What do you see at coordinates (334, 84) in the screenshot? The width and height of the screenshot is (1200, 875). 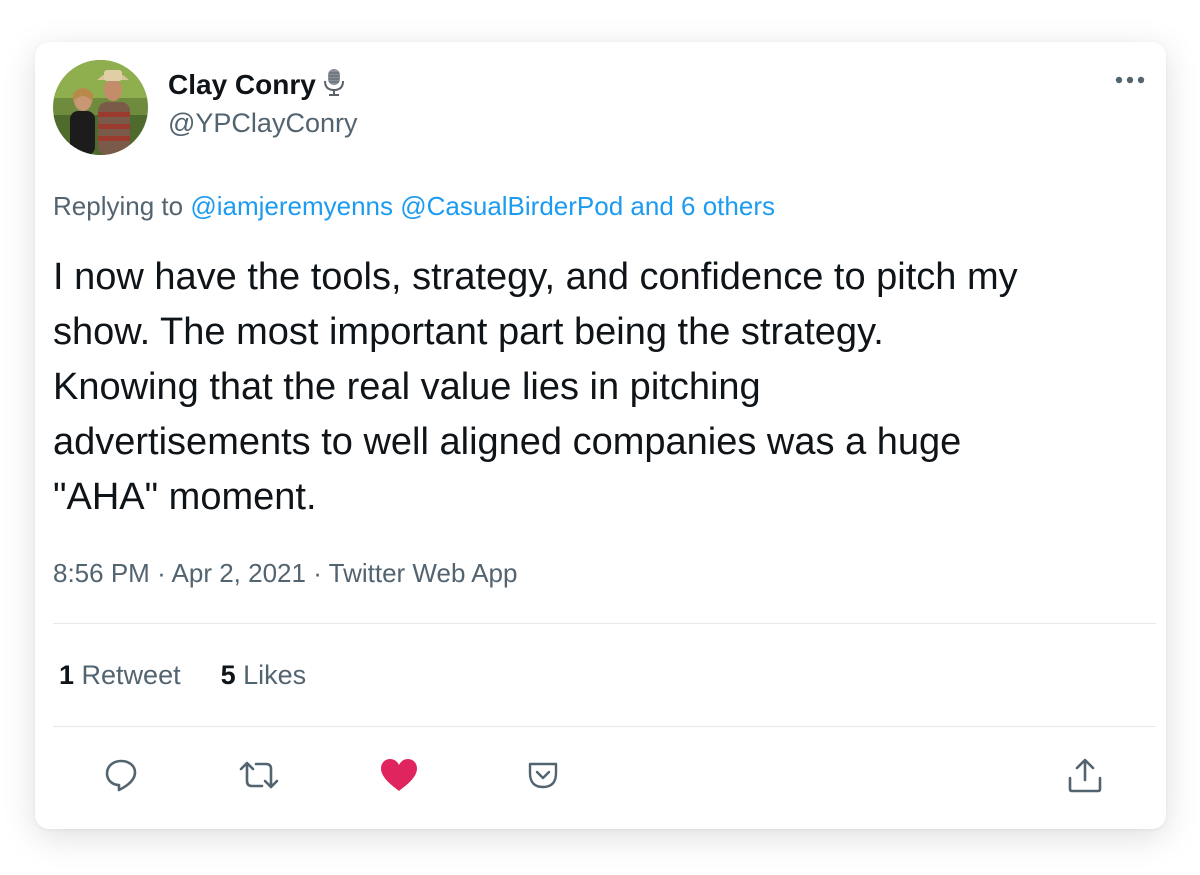 I see `microphone-icon` at bounding box center [334, 84].